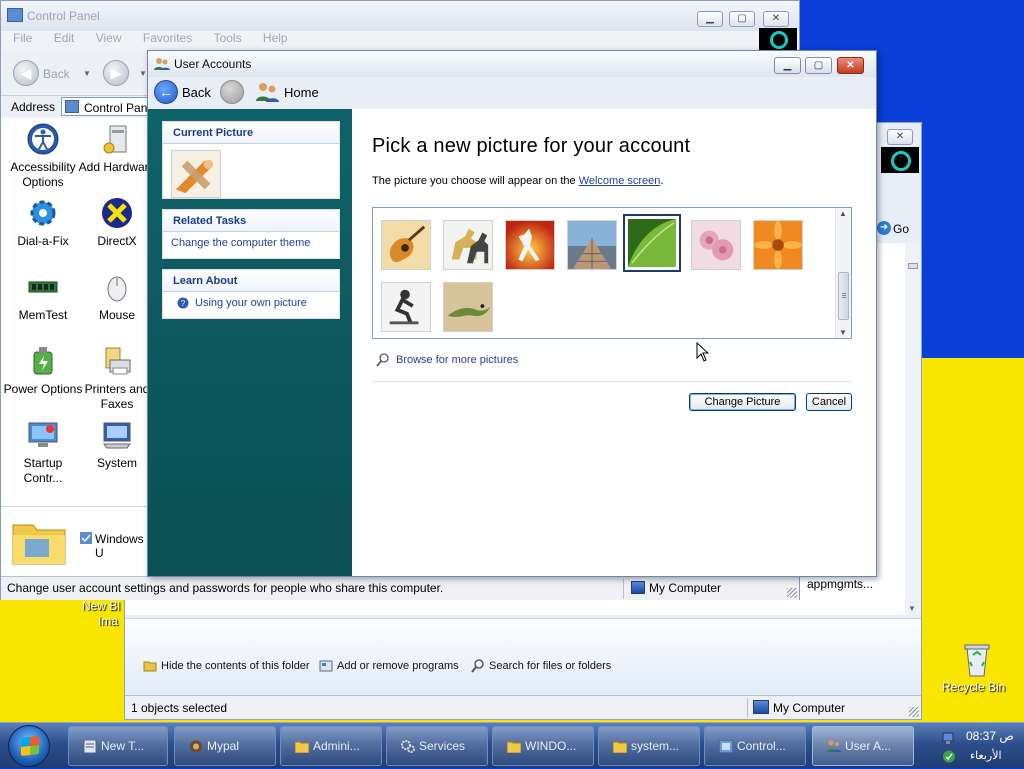 This screenshot has height=769, width=1024. What do you see at coordinates (228, 38) in the screenshot?
I see `menu-tools: Tools` at bounding box center [228, 38].